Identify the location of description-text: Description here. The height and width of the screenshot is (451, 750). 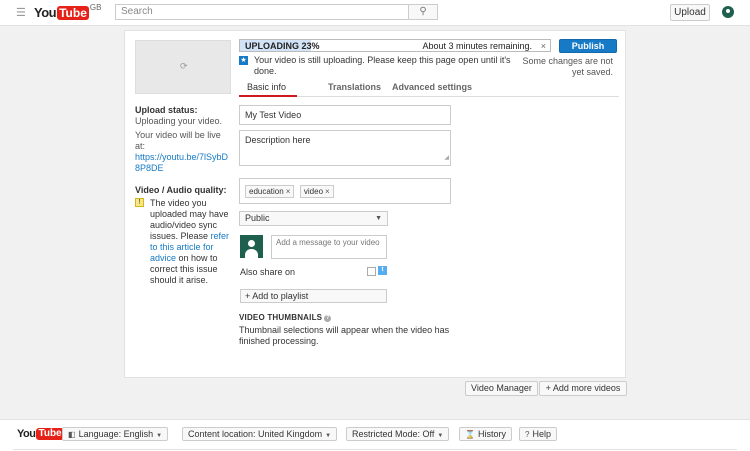
(278, 140).